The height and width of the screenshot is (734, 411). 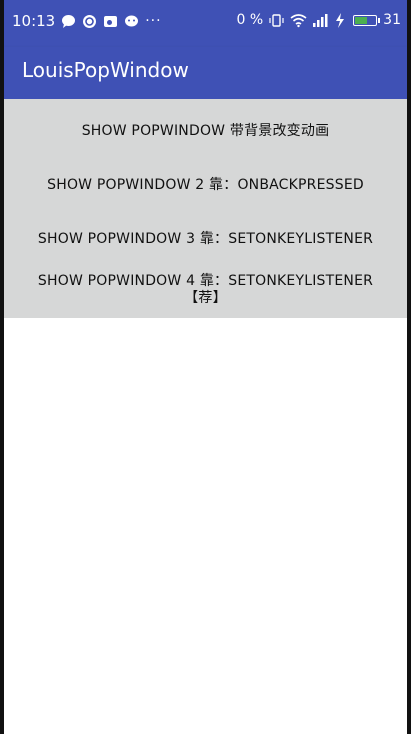 I want to click on vibrate-icon, so click(x=276, y=20).